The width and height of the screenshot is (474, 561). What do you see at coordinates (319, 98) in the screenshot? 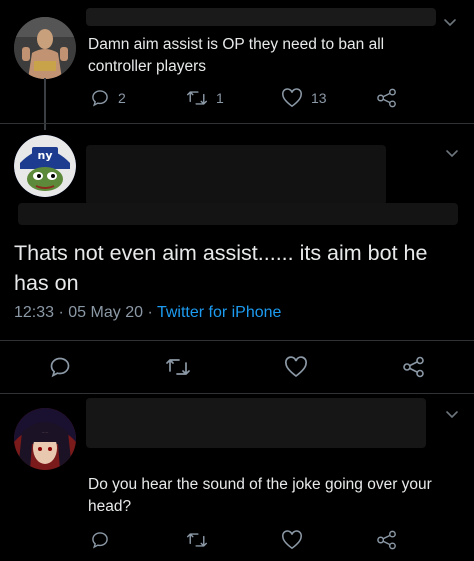
I see `like-count: 13` at bounding box center [319, 98].